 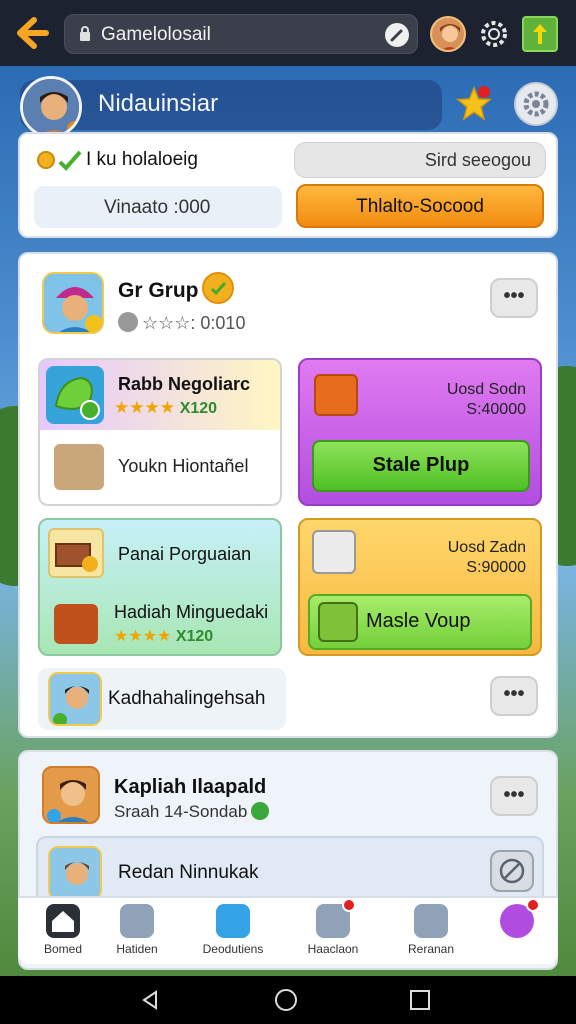 What do you see at coordinates (137, 949) in the screenshot?
I see `nav-label: Hatiden` at bounding box center [137, 949].